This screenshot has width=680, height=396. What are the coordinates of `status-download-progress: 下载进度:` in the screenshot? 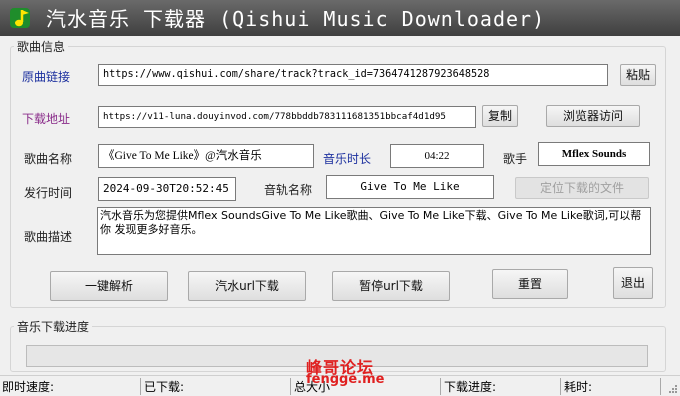 It's located at (470, 387).